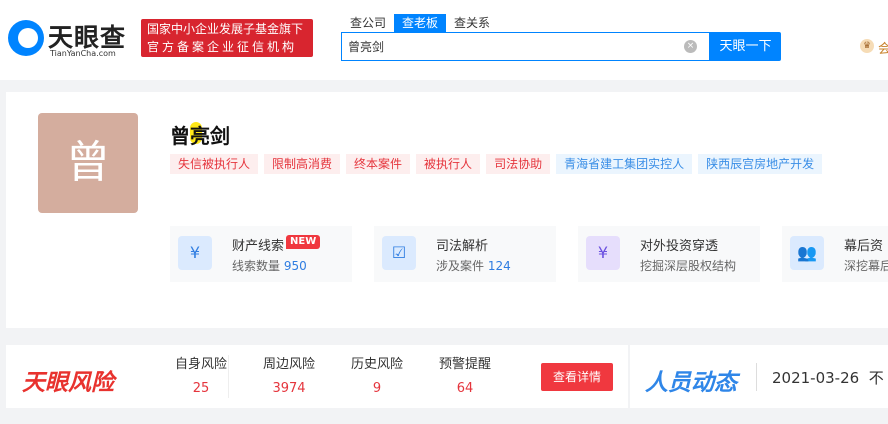 The image size is (888, 424). What do you see at coordinates (377, 377) in the screenshot?
I see `risk-history: 历史风险 9` at bounding box center [377, 377].